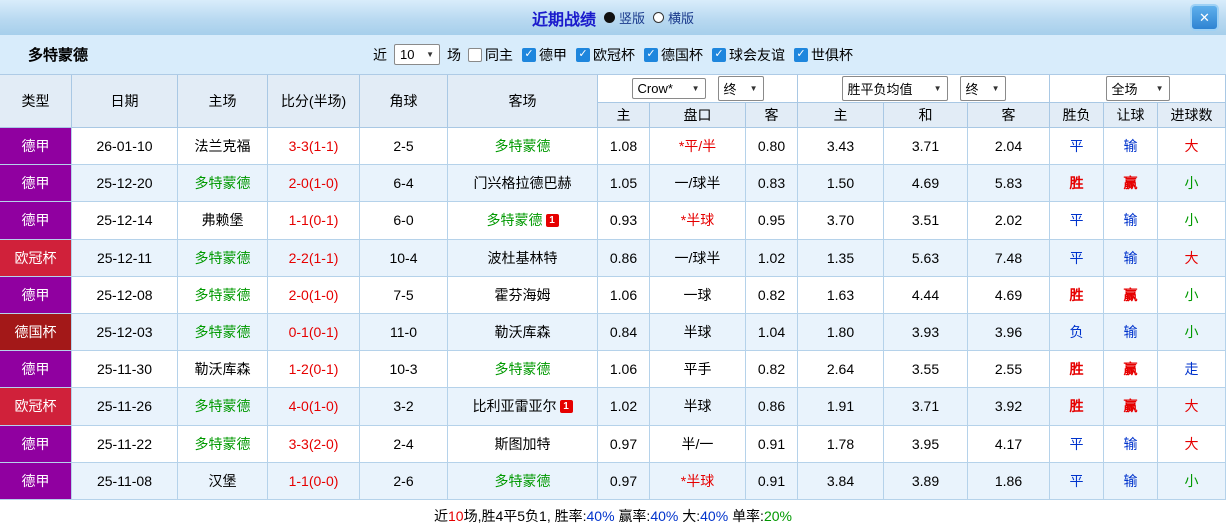  Describe the element at coordinates (698, 407) in the screenshot. I see `handicap-cell: 半球` at that location.